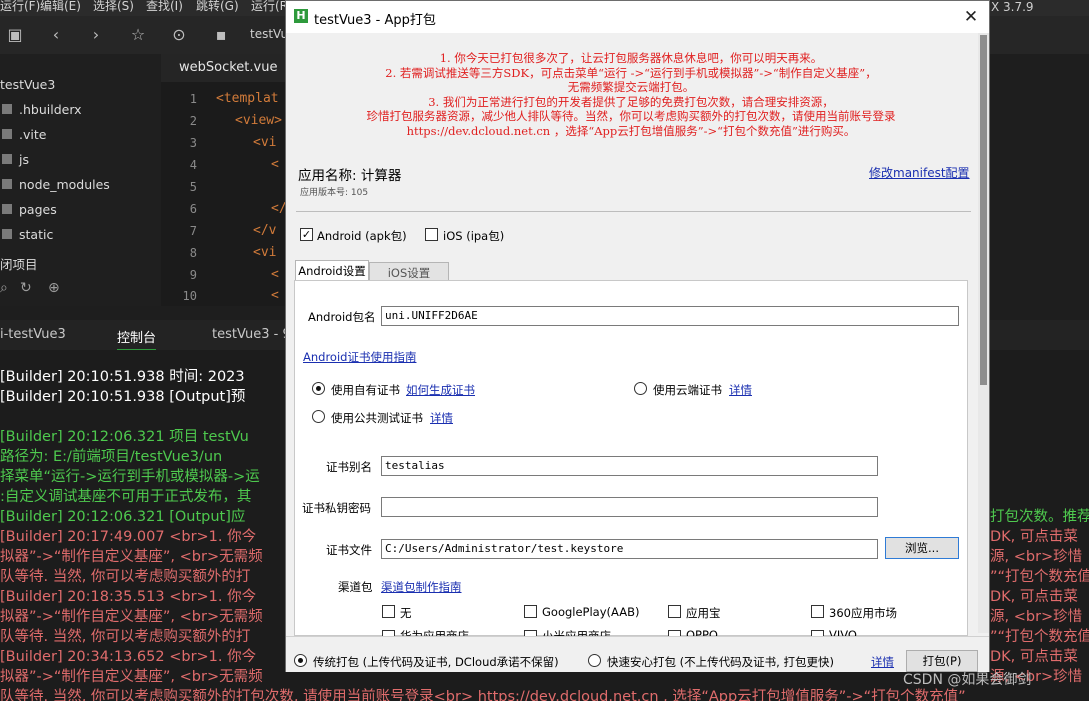 The image size is (1089, 701). Describe the element at coordinates (919, 172) in the screenshot. I see `edit-manifest-link: 修改manifest配置` at that location.